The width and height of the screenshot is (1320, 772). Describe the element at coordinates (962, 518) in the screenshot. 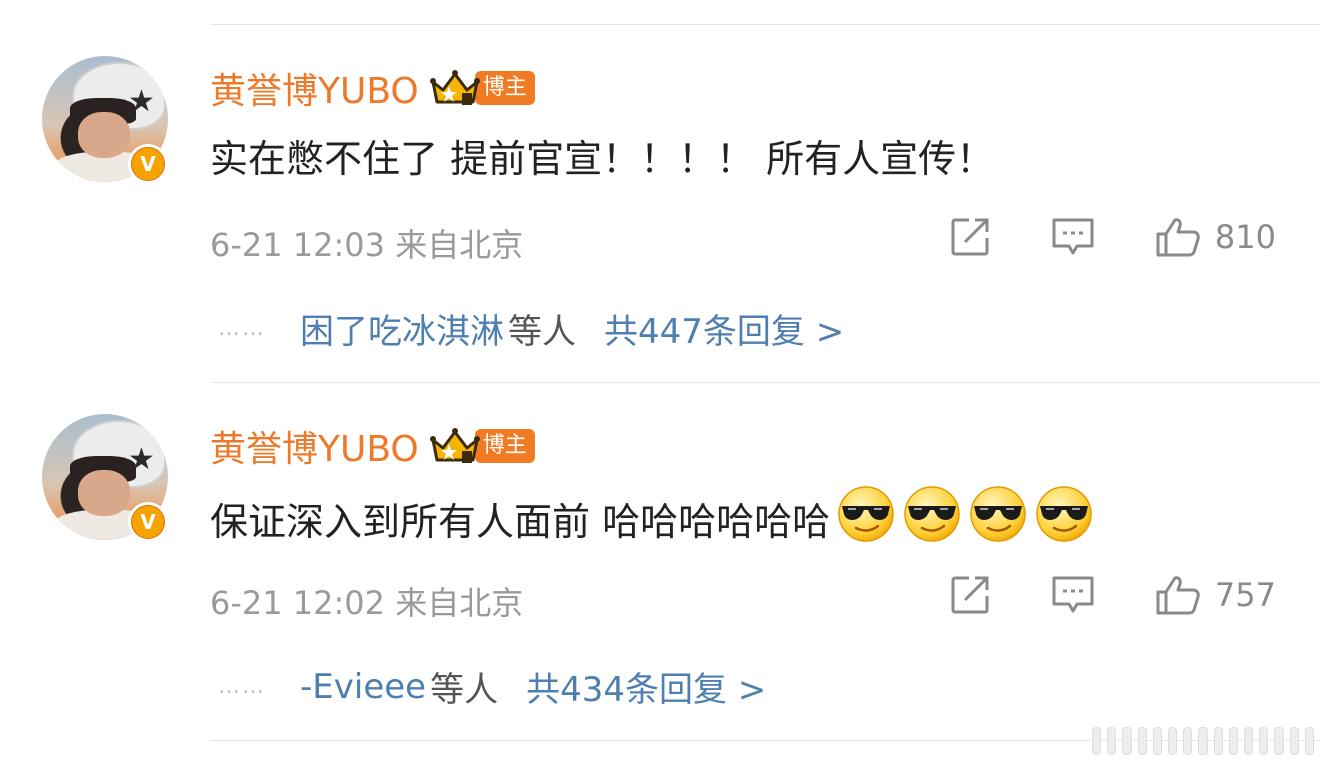

I see `emoji-group` at that location.